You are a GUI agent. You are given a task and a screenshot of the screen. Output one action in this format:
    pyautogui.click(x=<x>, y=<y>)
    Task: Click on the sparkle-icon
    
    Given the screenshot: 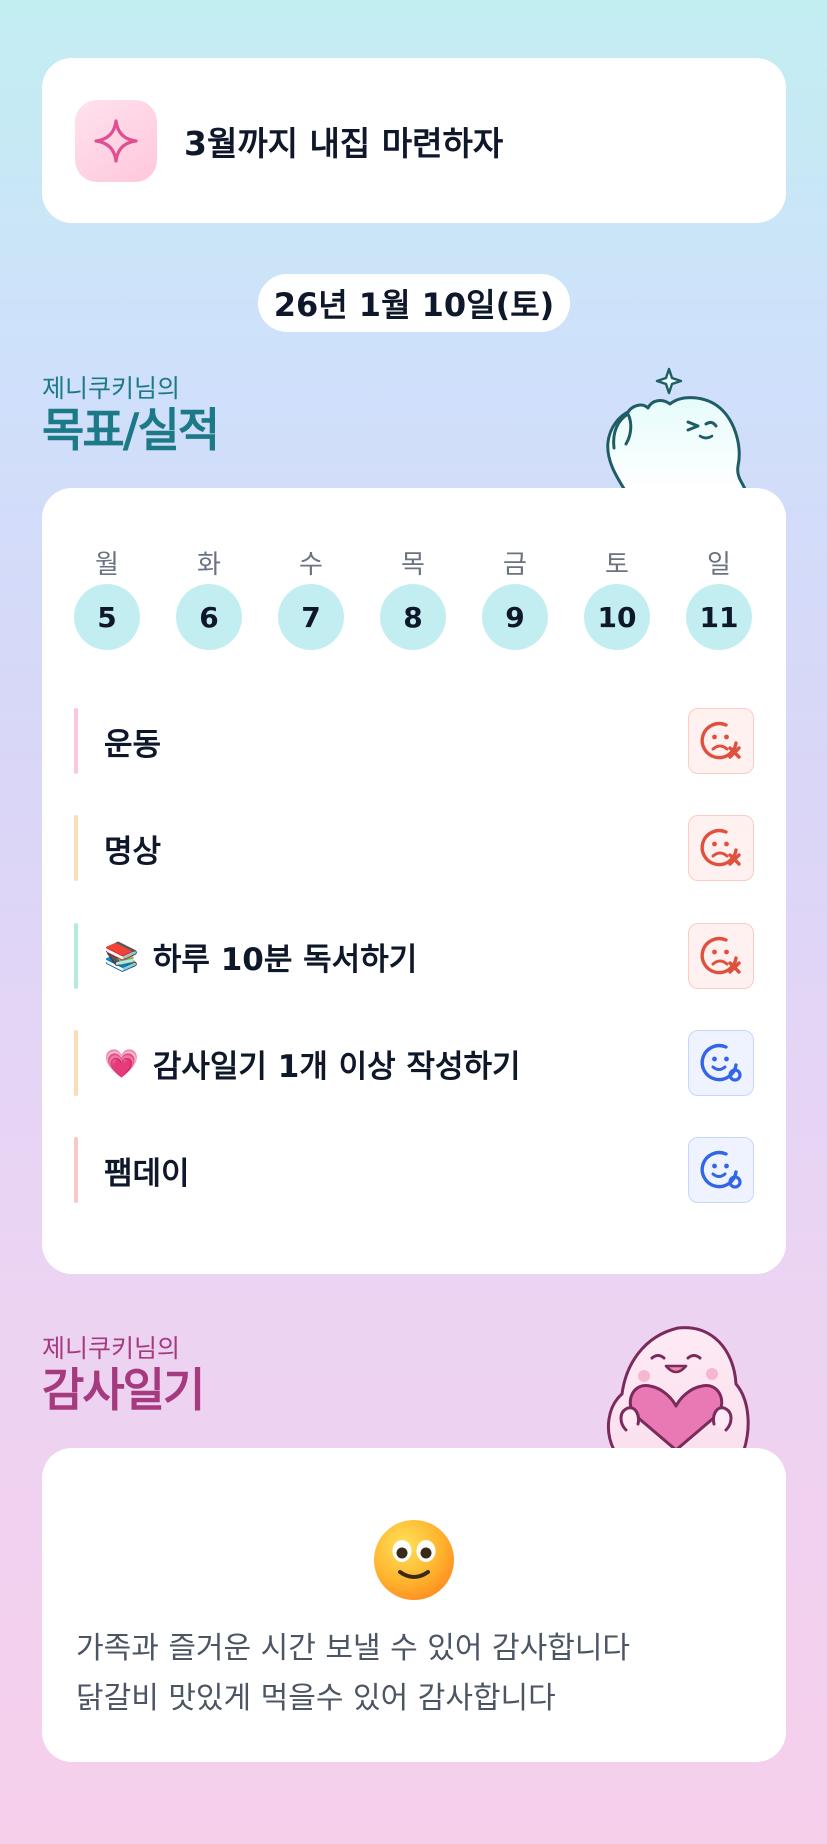 What is the action you would take?
    pyautogui.click(x=116, y=140)
    